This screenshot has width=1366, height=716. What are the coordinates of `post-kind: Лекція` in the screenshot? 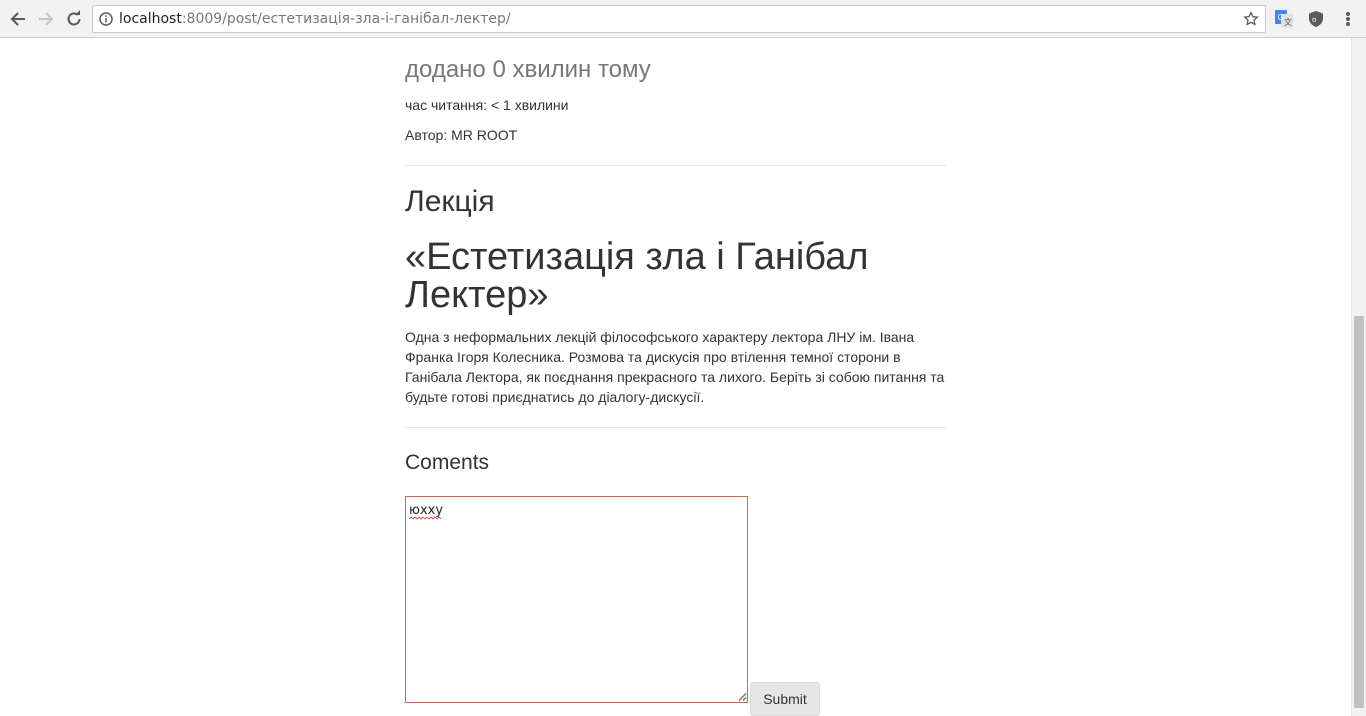 It's located at (450, 201).